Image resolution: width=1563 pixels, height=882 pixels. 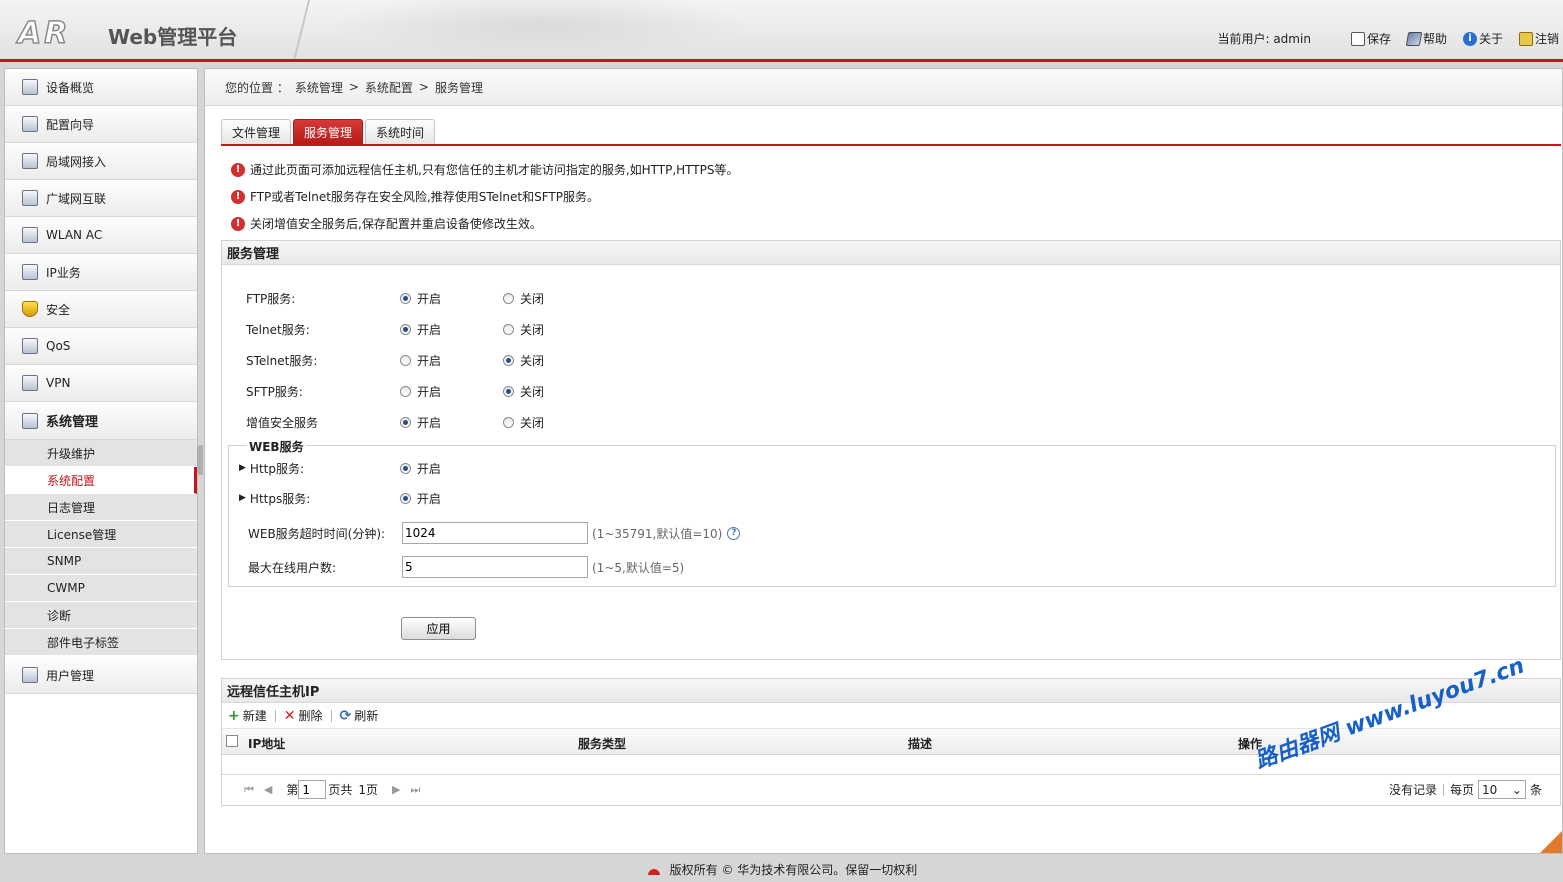 I want to click on sidebar-item-wan-interconnect: 广域网互联, so click(x=101, y=198).